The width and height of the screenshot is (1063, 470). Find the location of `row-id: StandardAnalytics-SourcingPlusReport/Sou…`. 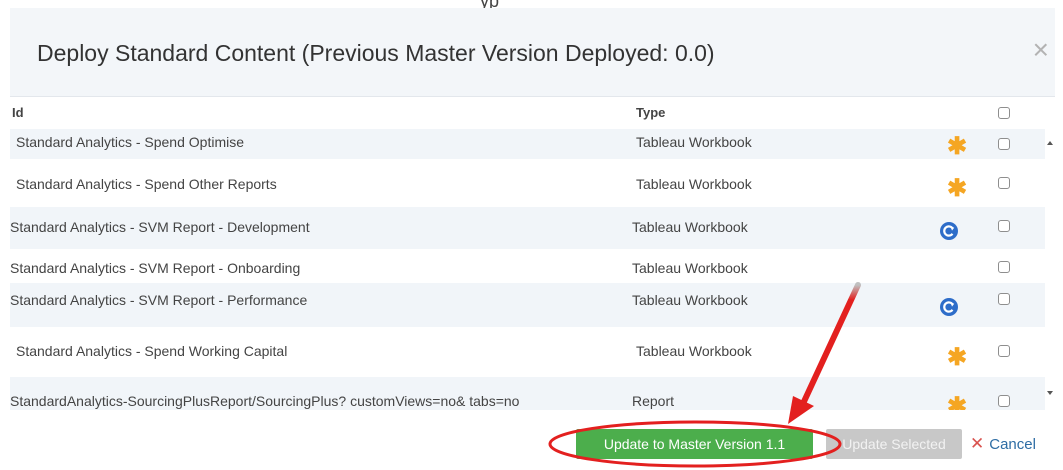

row-id: StandardAnalytics-SourcingPlusReport/Sou… is located at coordinates (265, 401).